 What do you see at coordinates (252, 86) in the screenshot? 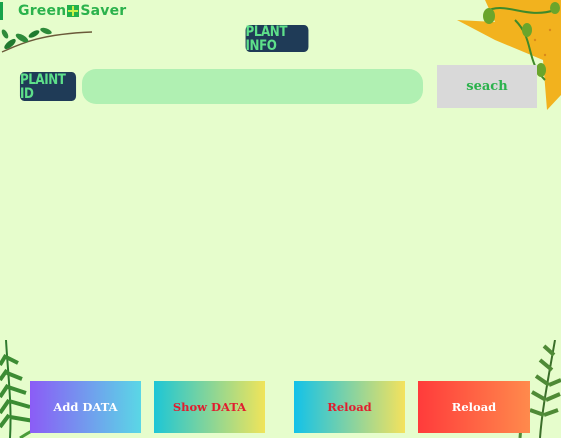
I see `plant-id-input` at bounding box center [252, 86].